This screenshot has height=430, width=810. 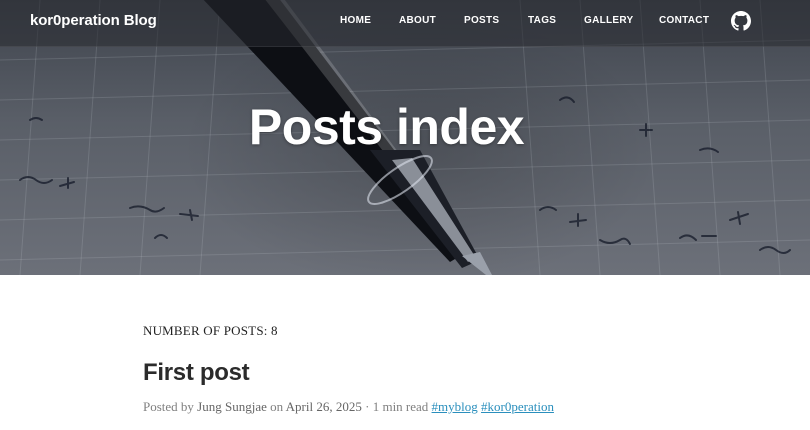 I want to click on nav-tags: TAGS, so click(x=542, y=20).